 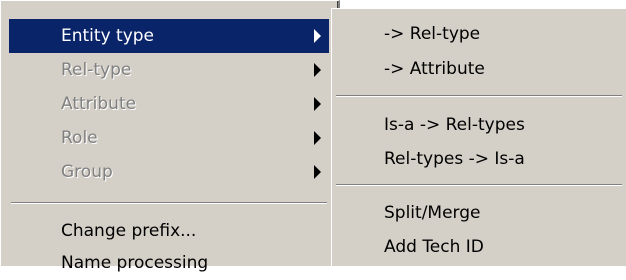 I want to click on menu-item-name-processing: Name processing, so click(x=169, y=263).